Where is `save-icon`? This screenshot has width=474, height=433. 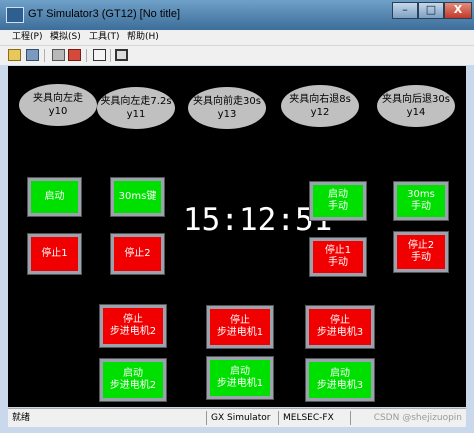 save-icon is located at coordinates (32, 55).